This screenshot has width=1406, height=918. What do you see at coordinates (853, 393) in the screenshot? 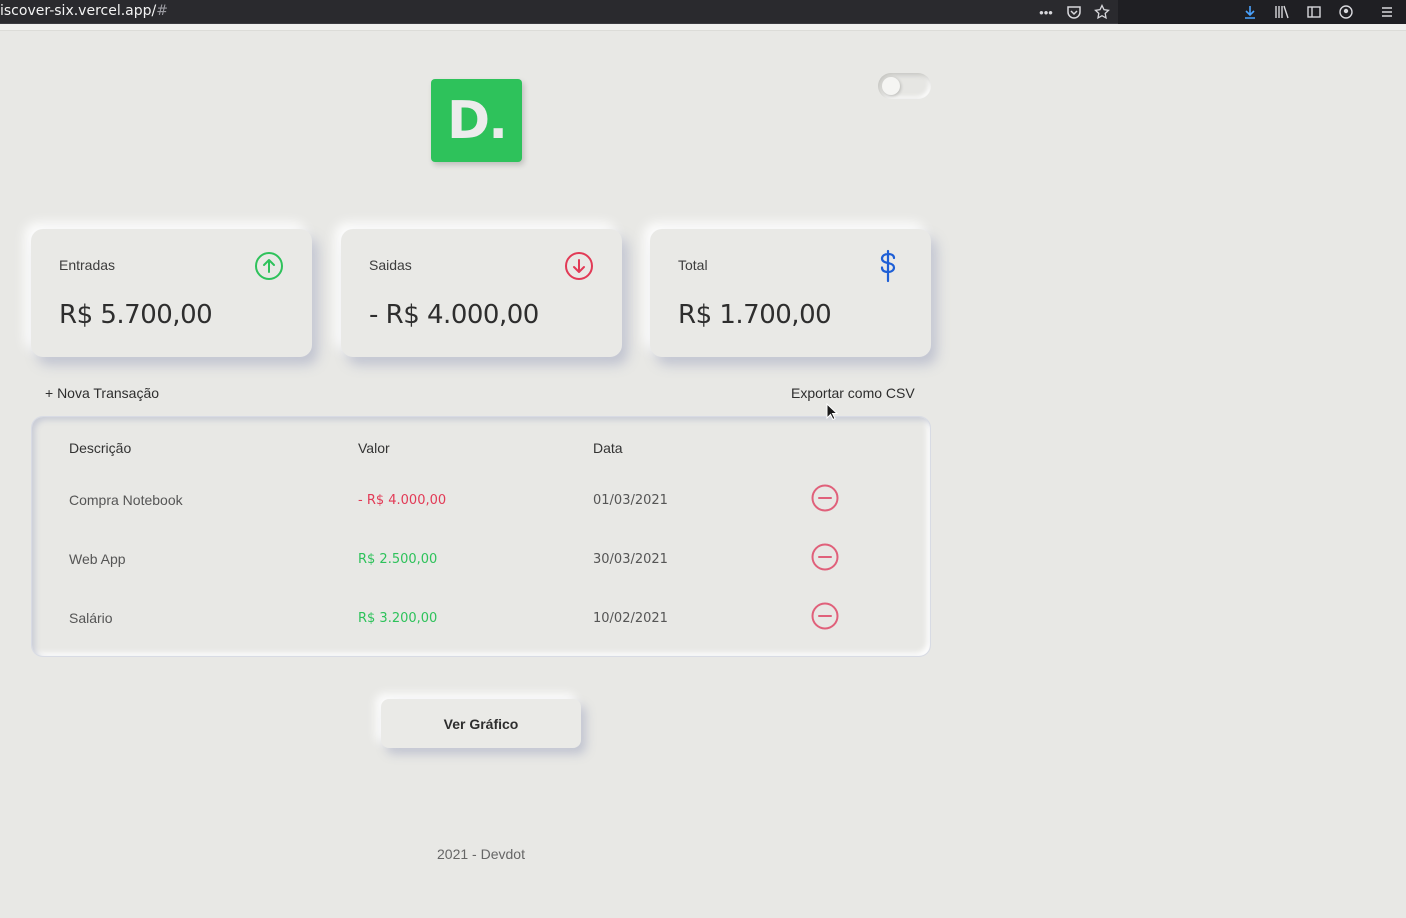
I see `export-csv-button: Exportar como CSV` at bounding box center [853, 393].